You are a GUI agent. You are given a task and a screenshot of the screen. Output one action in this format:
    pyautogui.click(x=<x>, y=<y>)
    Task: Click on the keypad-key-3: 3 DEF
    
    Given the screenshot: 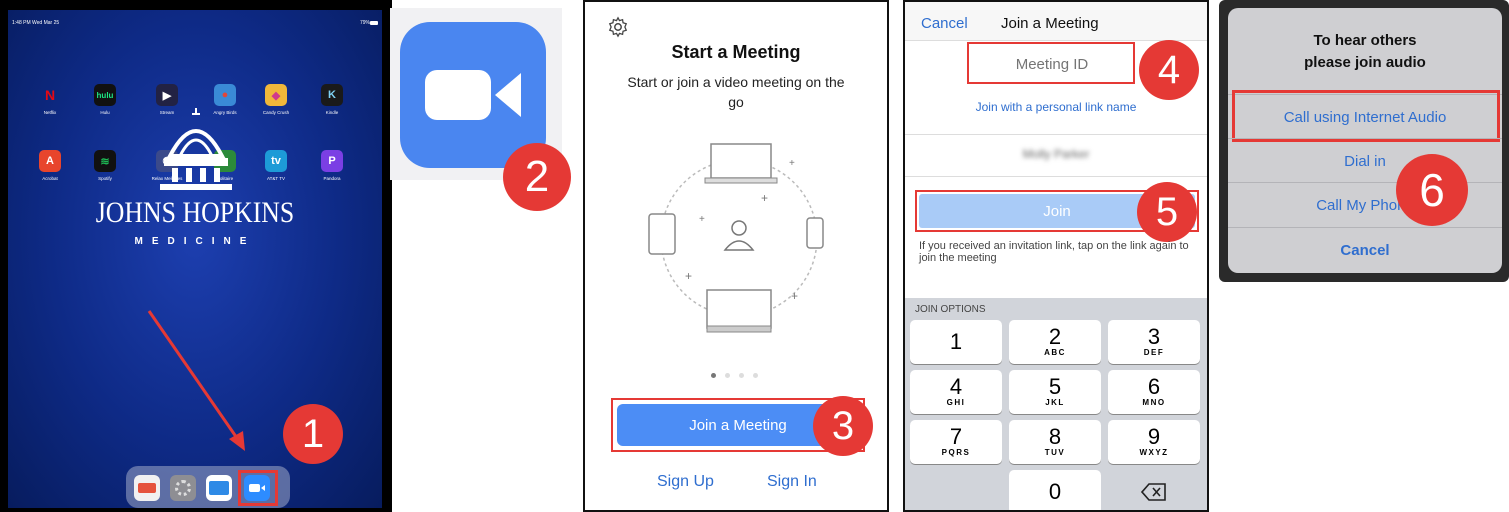 What is the action you would take?
    pyautogui.click(x=1154, y=342)
    